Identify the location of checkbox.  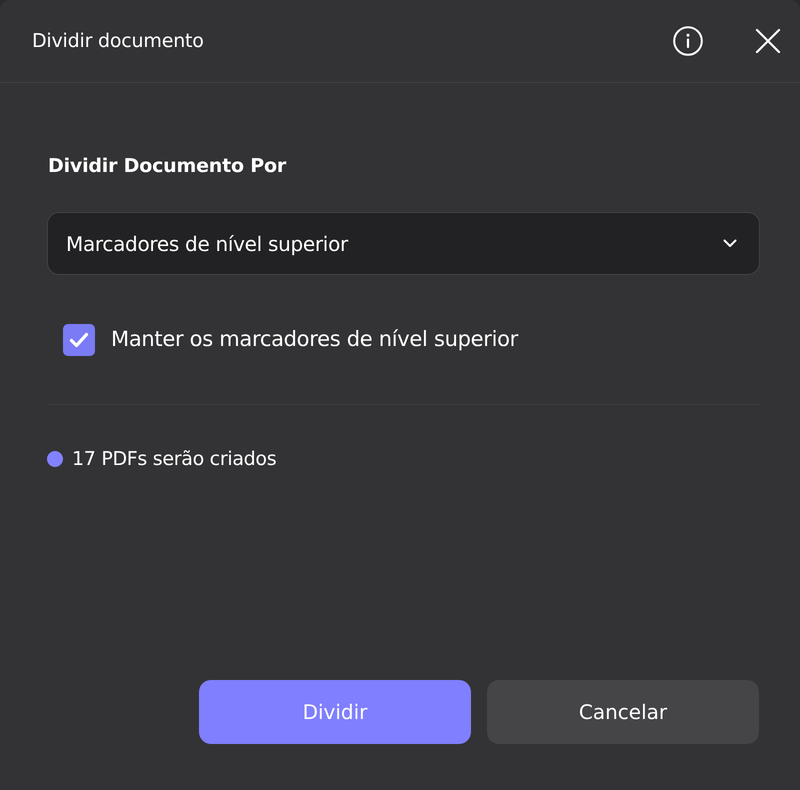
(79, 340).